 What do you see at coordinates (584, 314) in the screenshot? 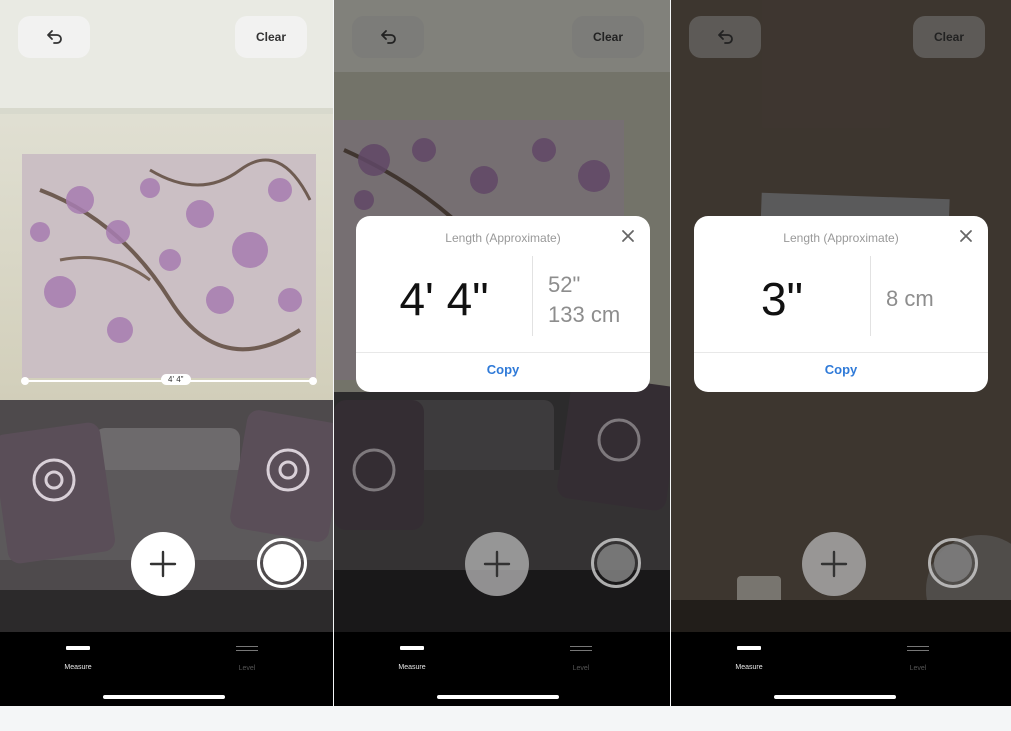
I see `alt-measurement-cm: 133 cm` at bounding box center [584, 314].